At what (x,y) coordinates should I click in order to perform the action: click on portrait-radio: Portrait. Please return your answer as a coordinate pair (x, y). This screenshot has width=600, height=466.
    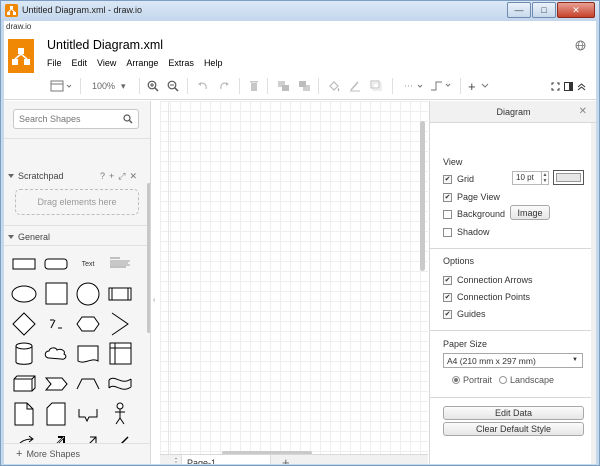
    Looking at the image, I should click on (472, 380).